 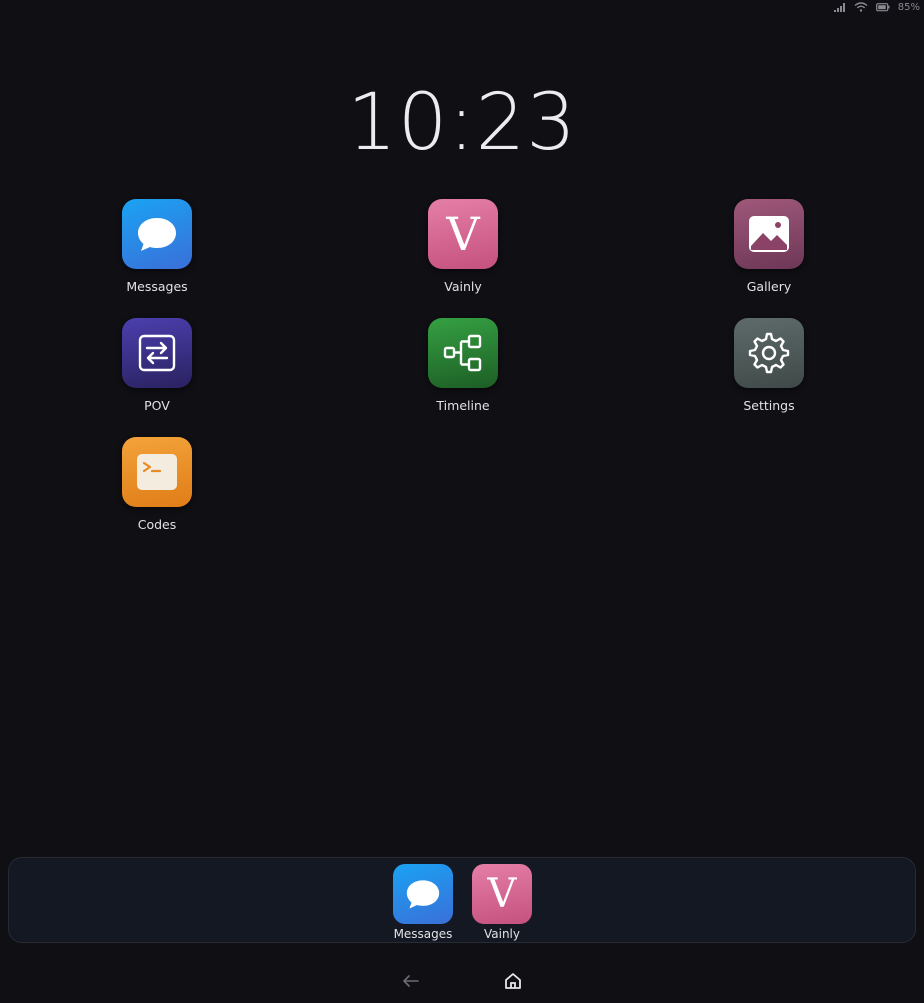 I want to click on app-label: Vainly, so click(x=463, y=286).